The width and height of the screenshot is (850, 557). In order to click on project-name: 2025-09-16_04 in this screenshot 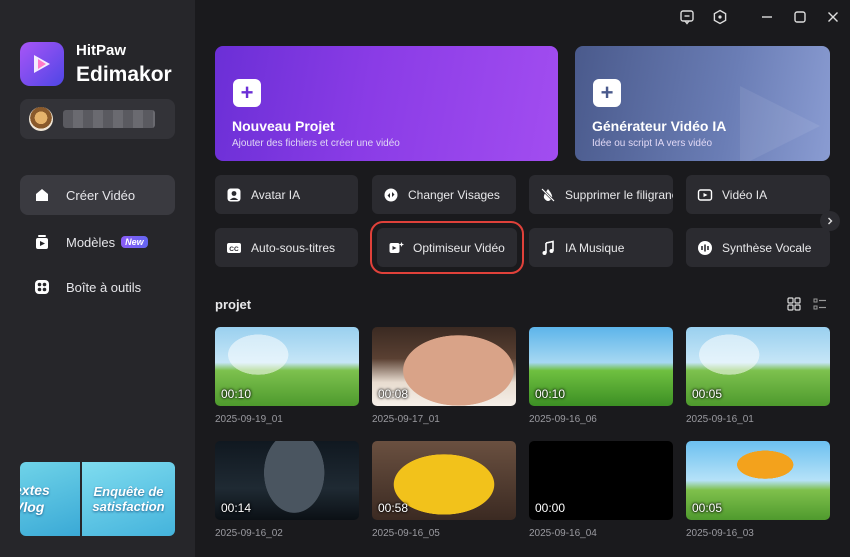, I will do `click(563, 533)`.